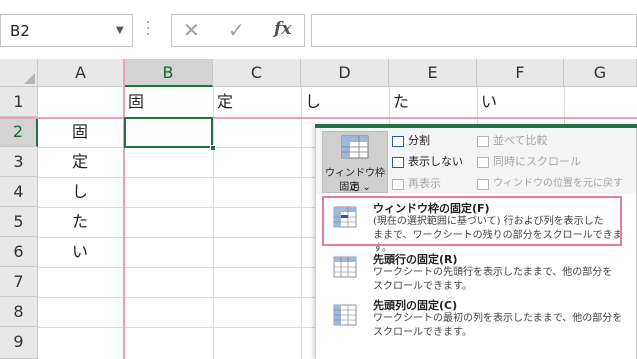 This screenshot has height=359, width=637. What do you see at coordinates (20, 31) in the screenshot?
I see `name-box-value: B2` at bounding box center [20, 31].